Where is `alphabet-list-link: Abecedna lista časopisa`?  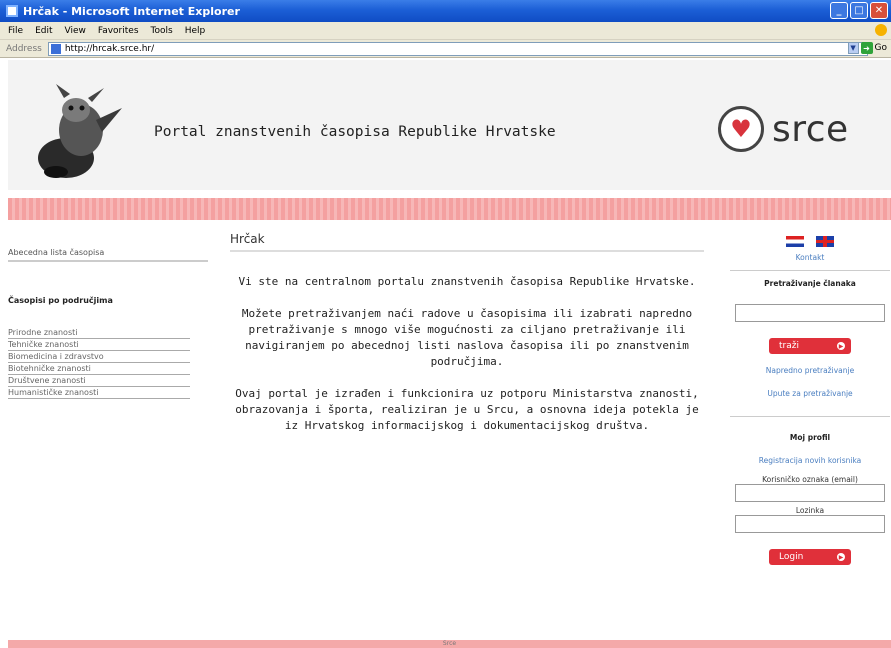 alphabet-list-link: Abecedna lista časopisa is located at coordinates (108, 255).